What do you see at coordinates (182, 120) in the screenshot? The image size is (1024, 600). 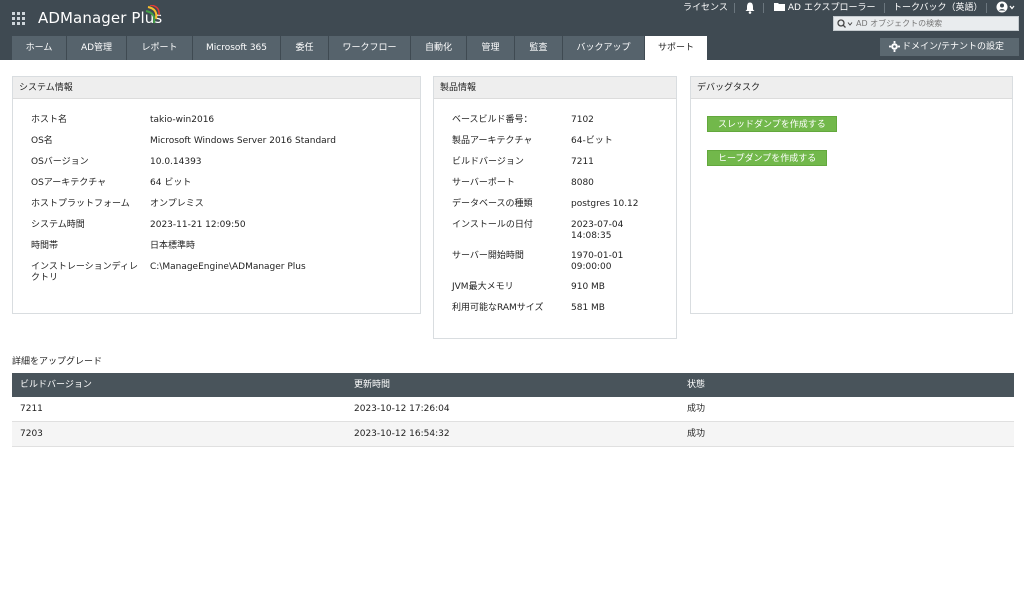 I see `row-value: takio-win2016` at bounding box center [182, 120].